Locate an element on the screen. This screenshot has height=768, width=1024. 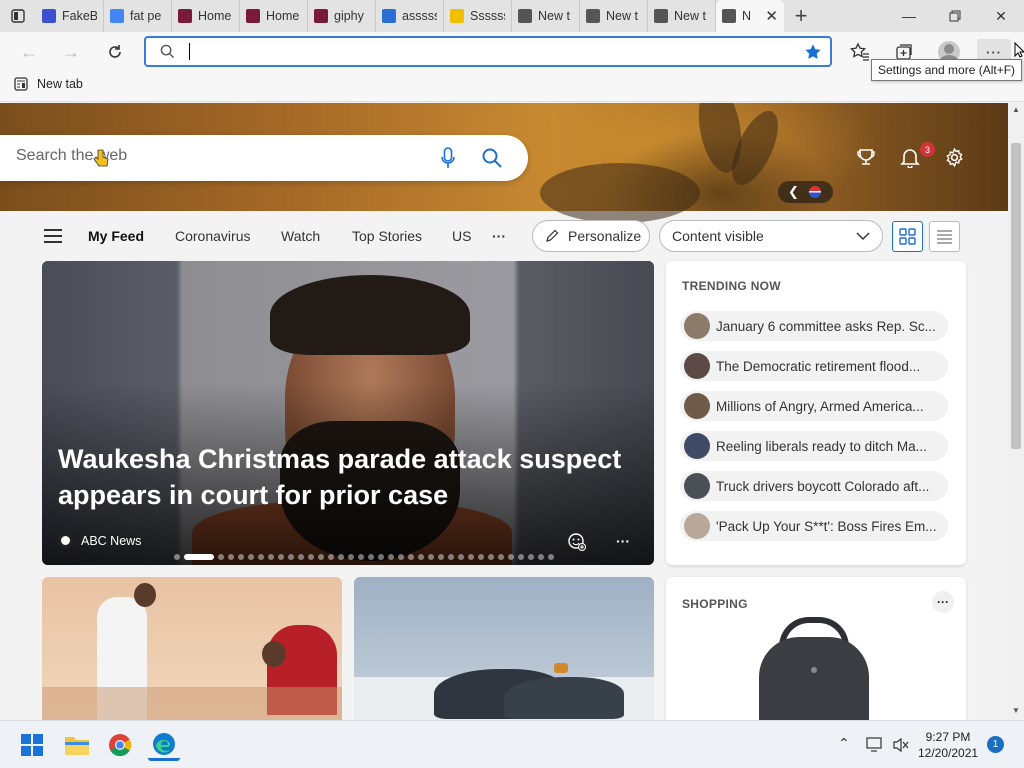
nav-watch: Watch is located at coordinates (300, 236).